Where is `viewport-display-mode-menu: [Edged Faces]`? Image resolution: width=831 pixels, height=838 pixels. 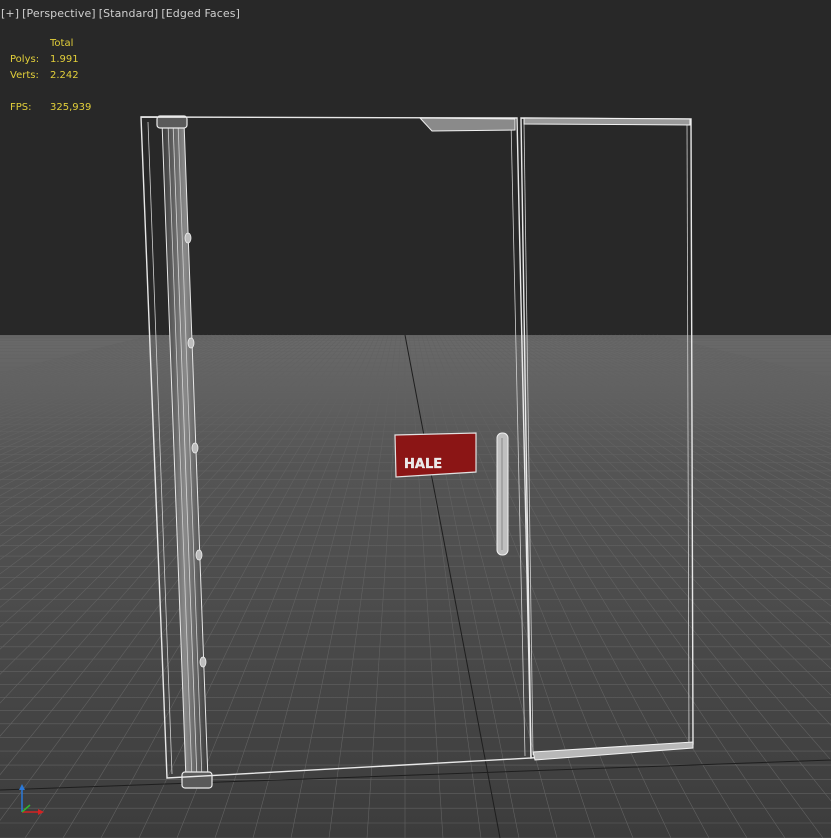 viewport-display-mode-menu: [Edged Faces] is located at coordinates (201, 13).